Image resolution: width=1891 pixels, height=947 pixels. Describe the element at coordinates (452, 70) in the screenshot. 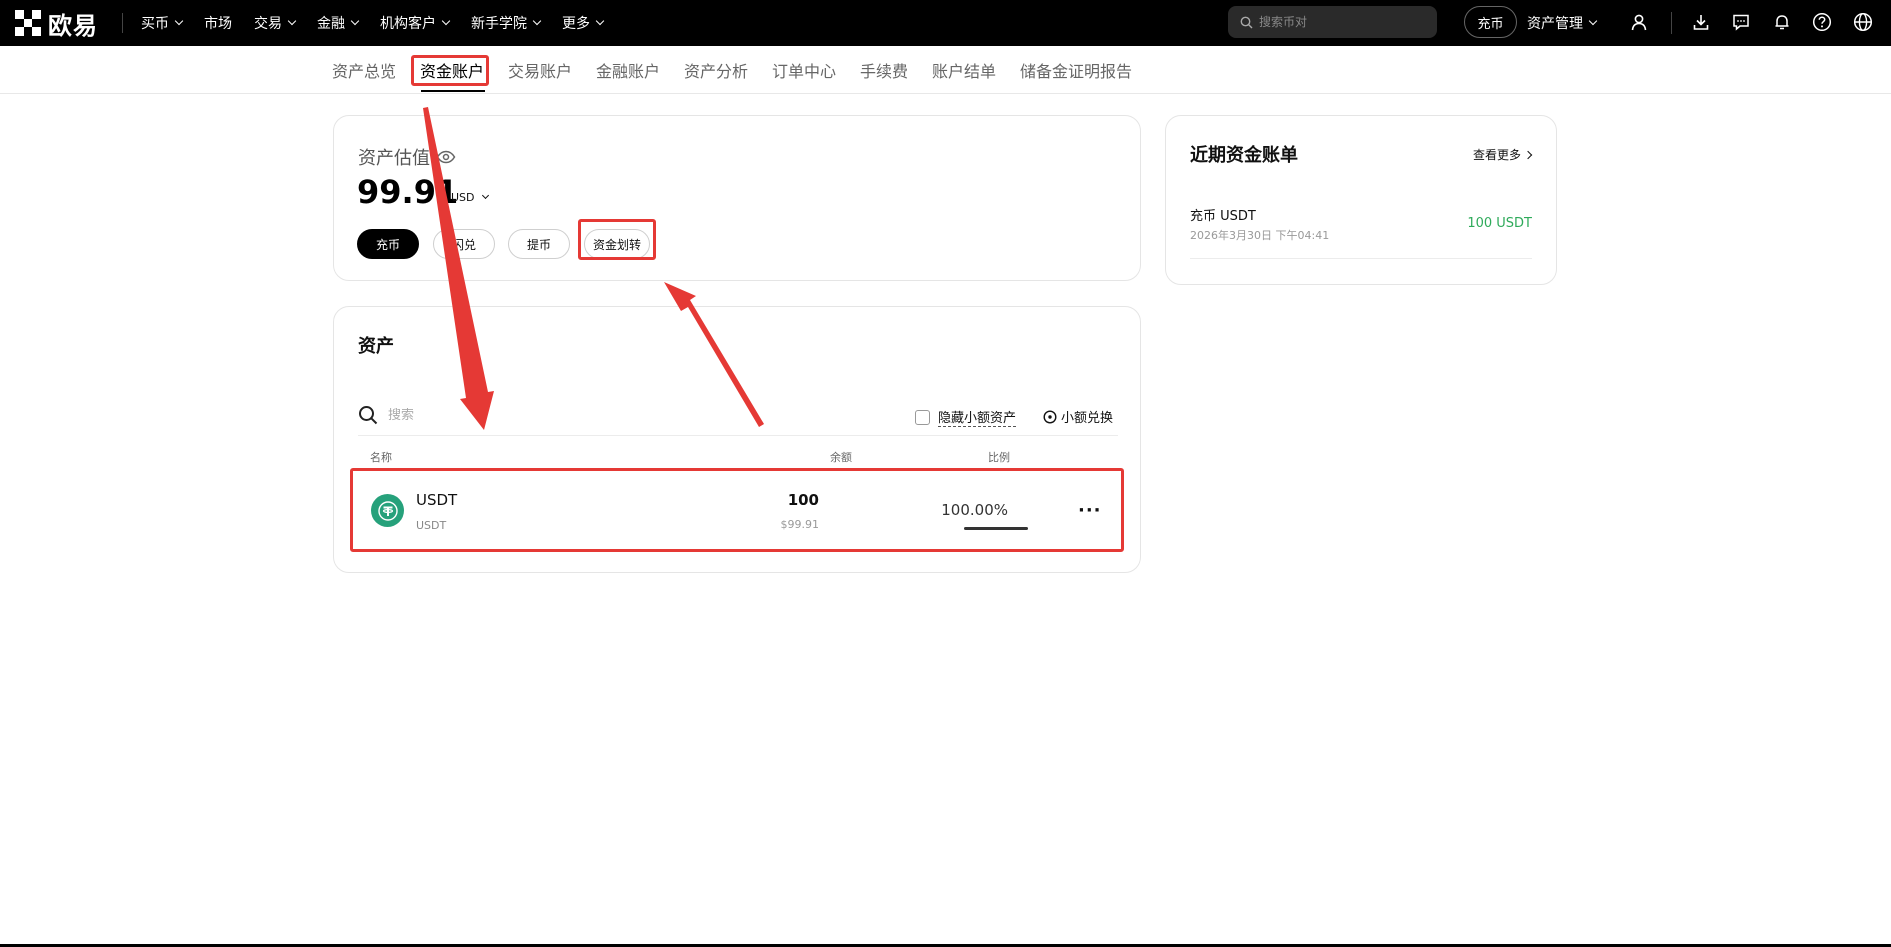

I see `tab-funding-account: 资金账户` at that location.